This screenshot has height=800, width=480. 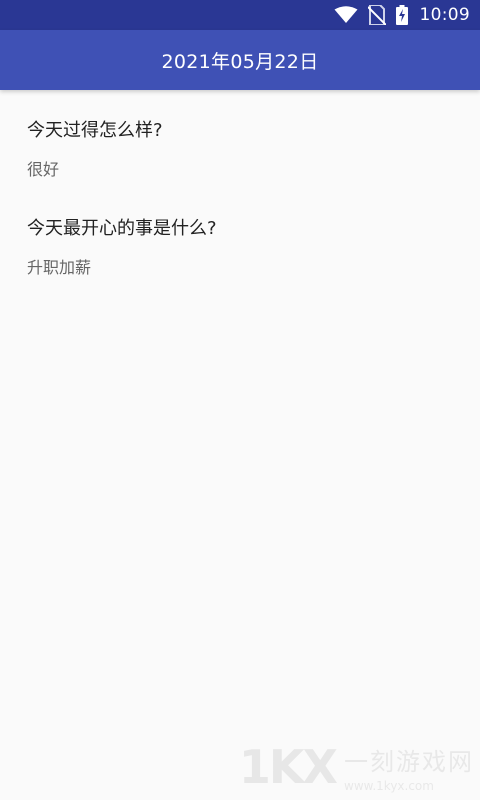 I want to click on answer-text: 升职加薪, so click(x=59, y=267).